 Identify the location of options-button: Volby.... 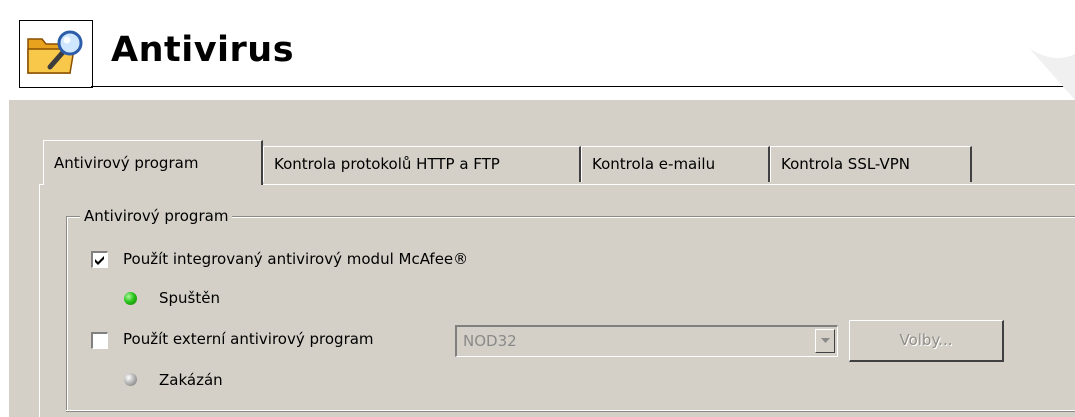
(926, 341).